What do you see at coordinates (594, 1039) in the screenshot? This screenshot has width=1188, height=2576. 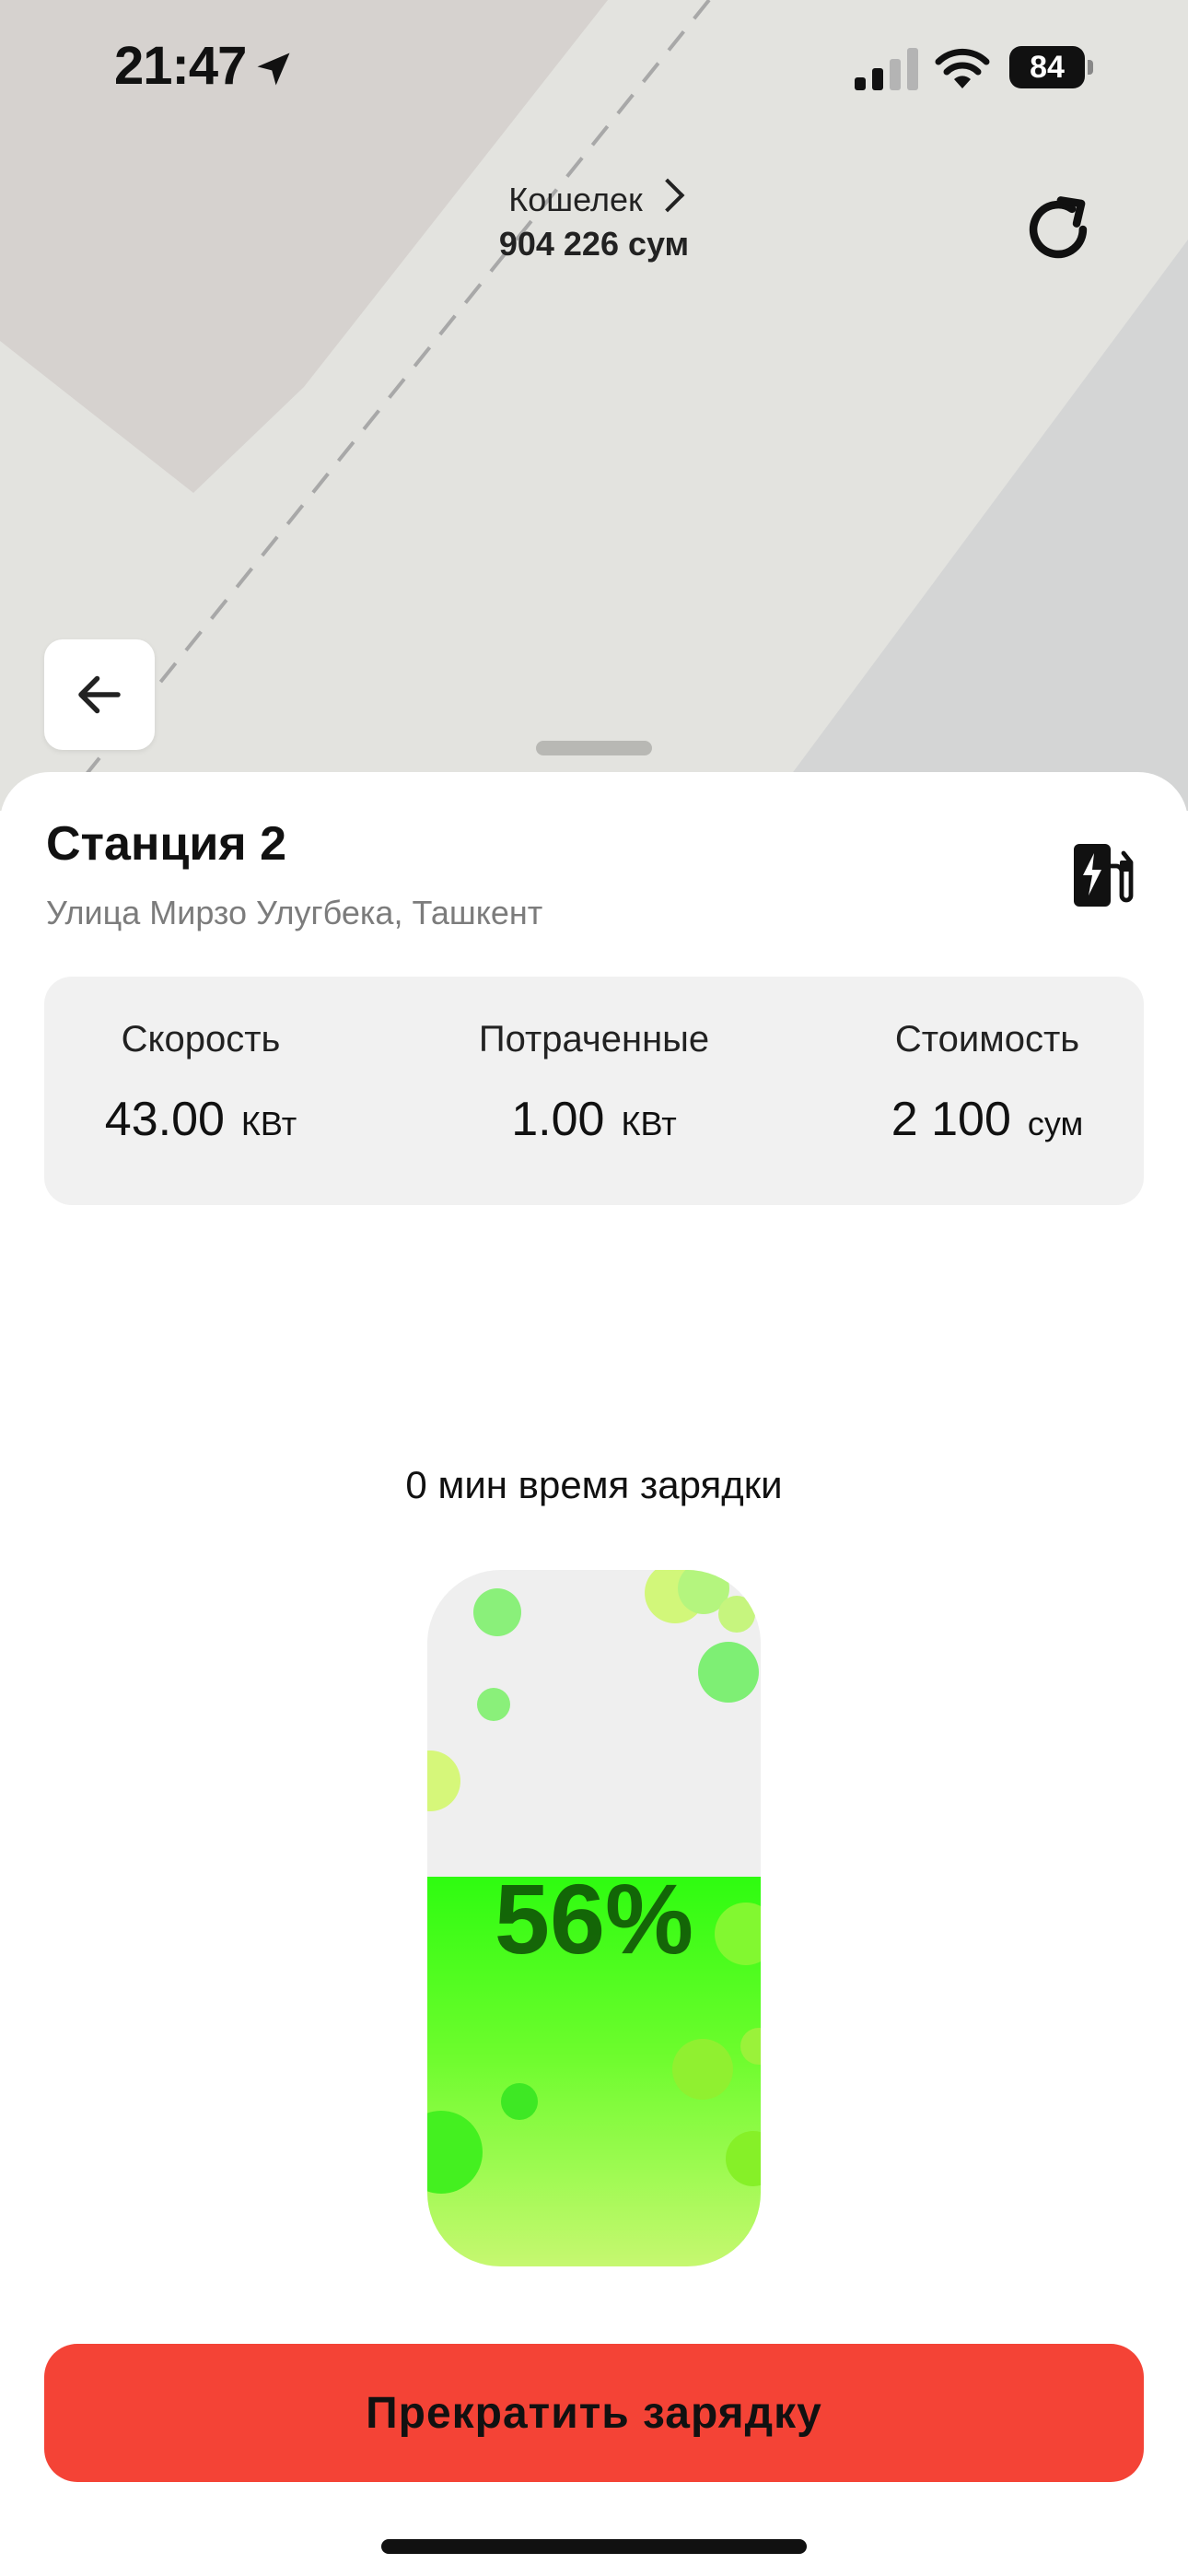 I see `stat-label: Потраченные` at bounding box center [594, 1039].